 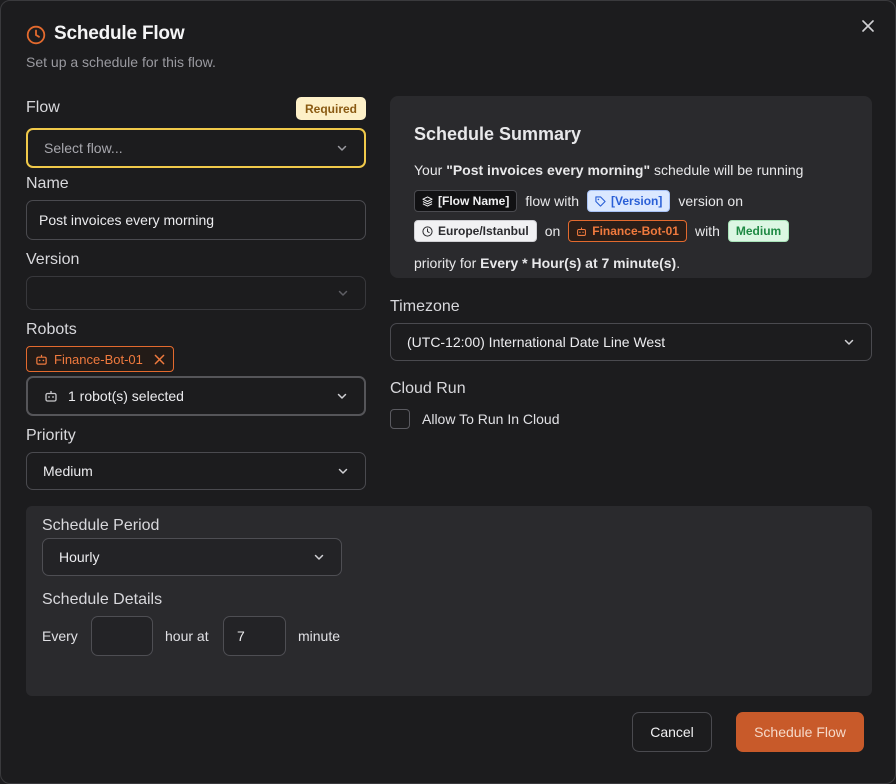 I want to click on flow-name-tag: [Flow Name], so click(x=466, y=201).